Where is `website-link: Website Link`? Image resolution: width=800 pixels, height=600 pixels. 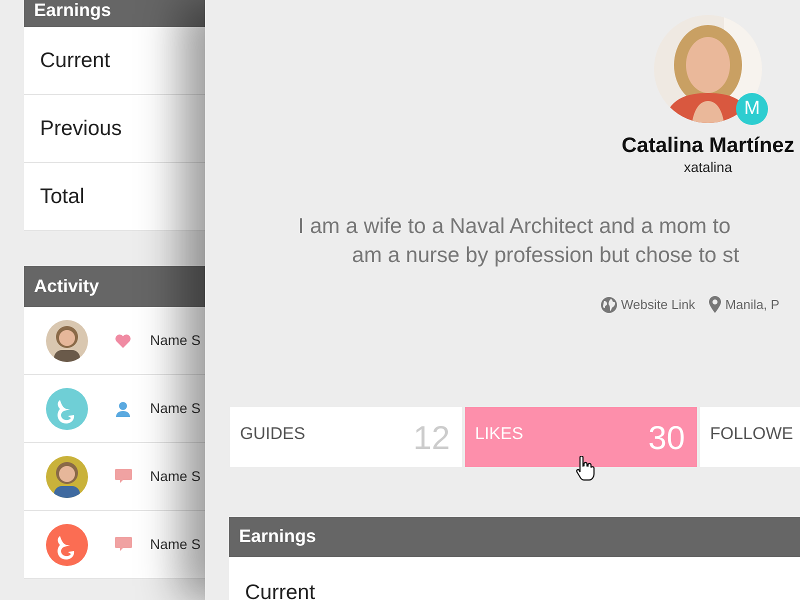
website-link: Website Link is located at coordinates (658, 305).